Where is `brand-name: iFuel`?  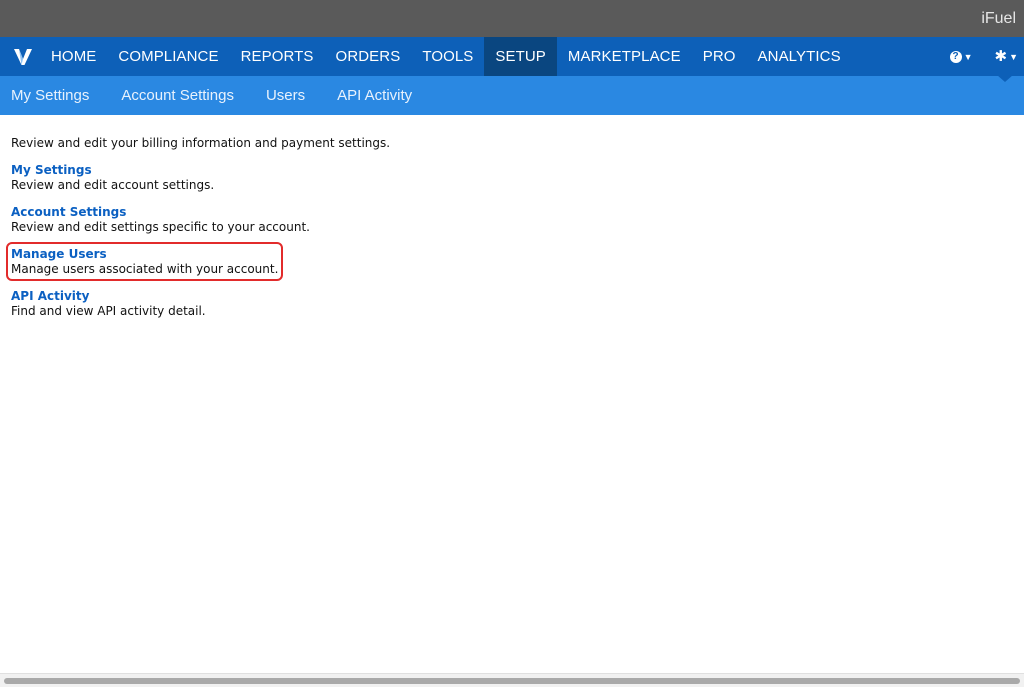
brand-name: iFuel is located at coordinates (998, 18).